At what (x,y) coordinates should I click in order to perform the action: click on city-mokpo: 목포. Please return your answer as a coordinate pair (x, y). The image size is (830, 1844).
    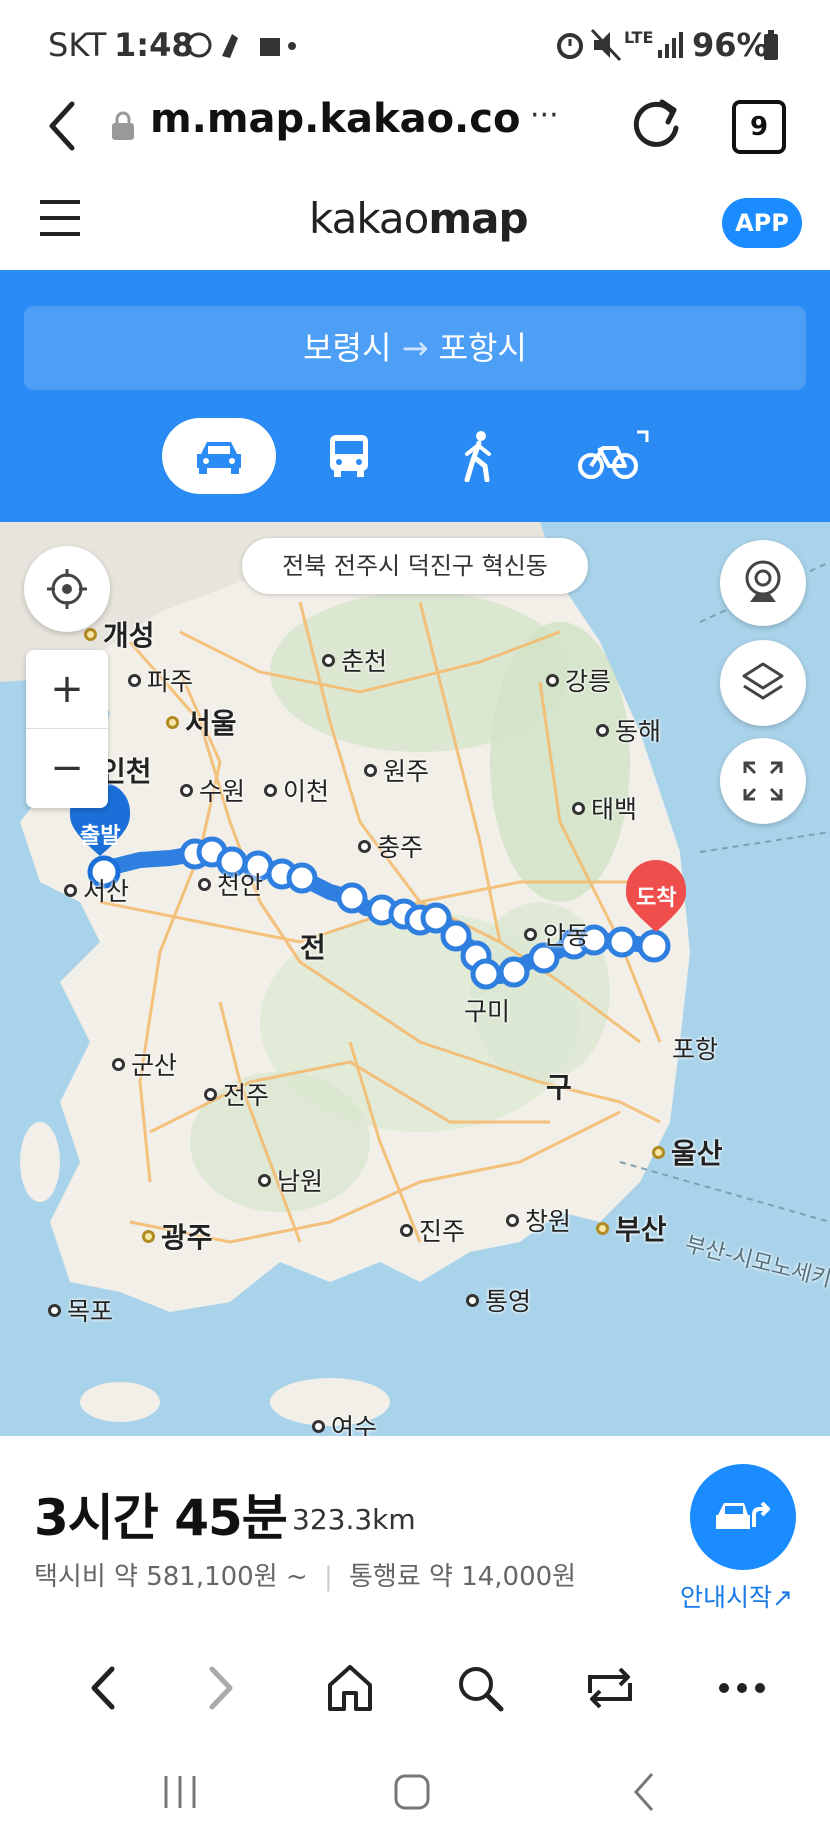
    Looking at the image, I should click on (80, 1310).